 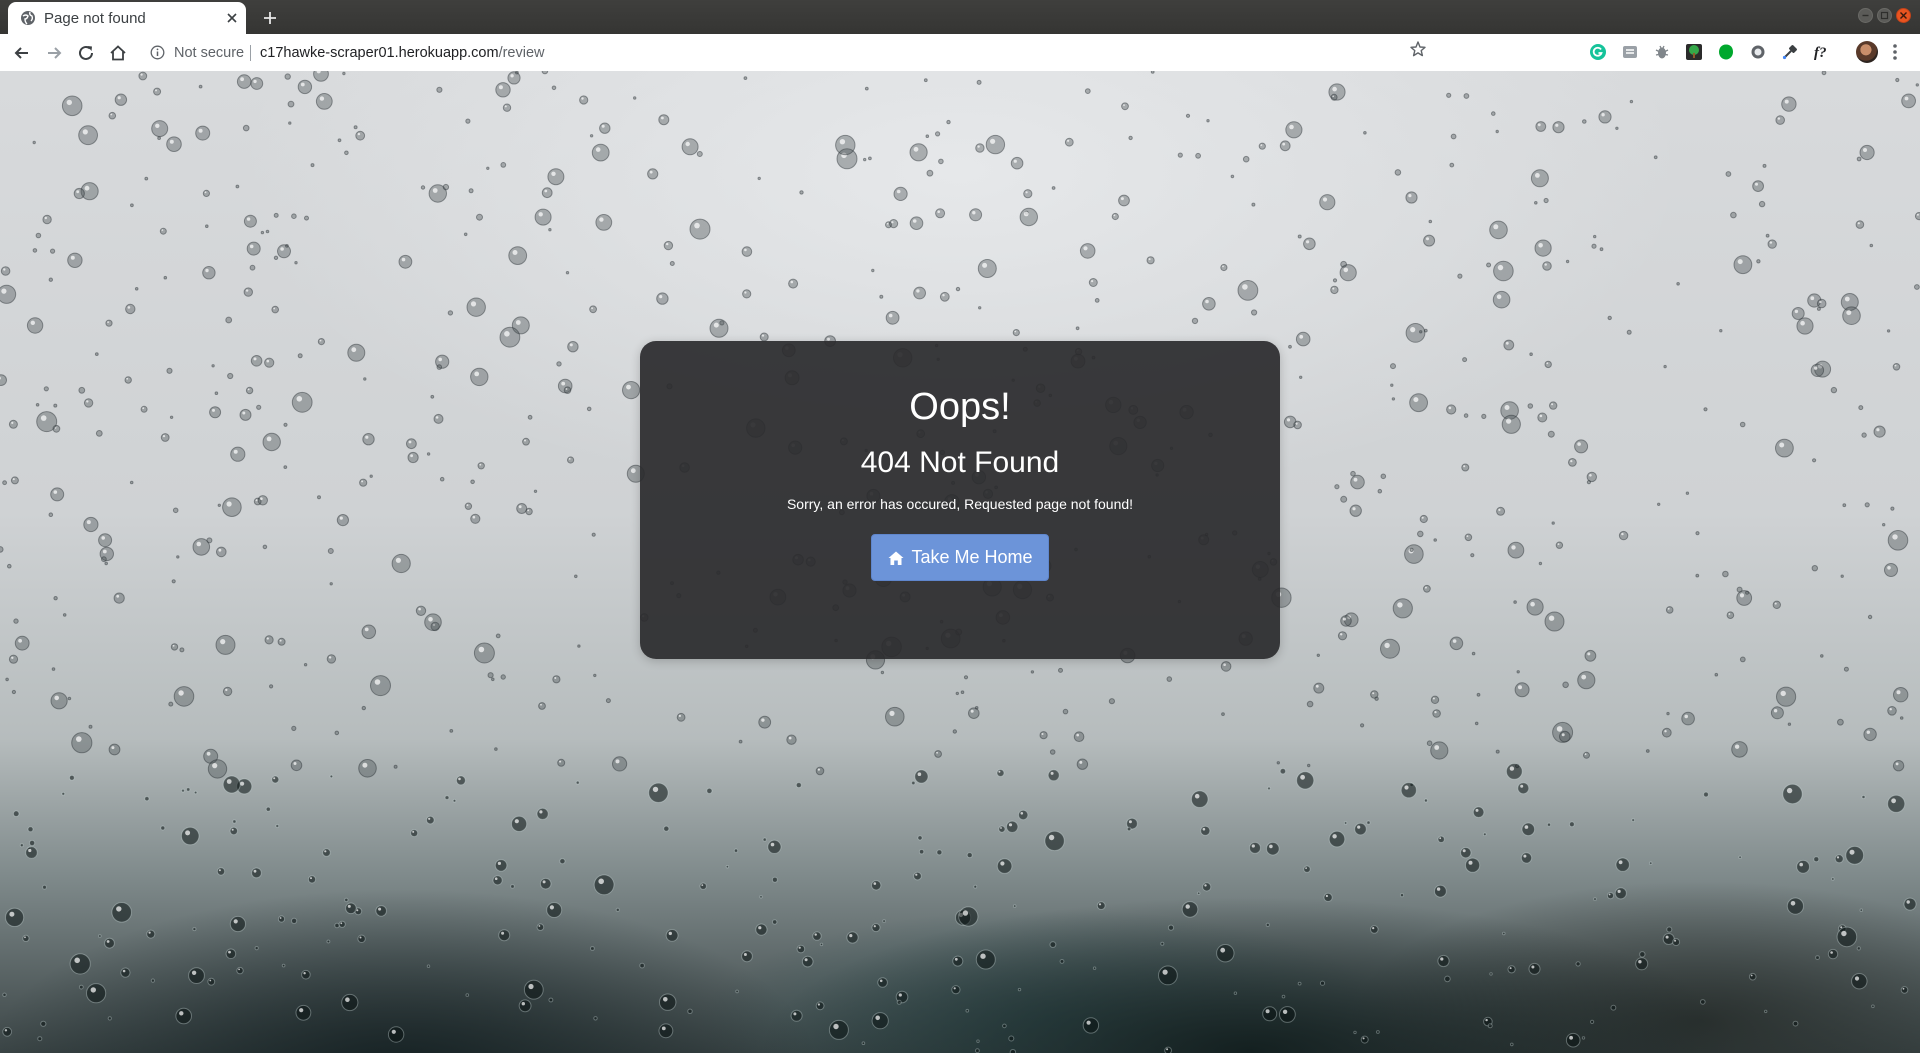 I want to click on maximize-button, so click(x=1884, y=15).